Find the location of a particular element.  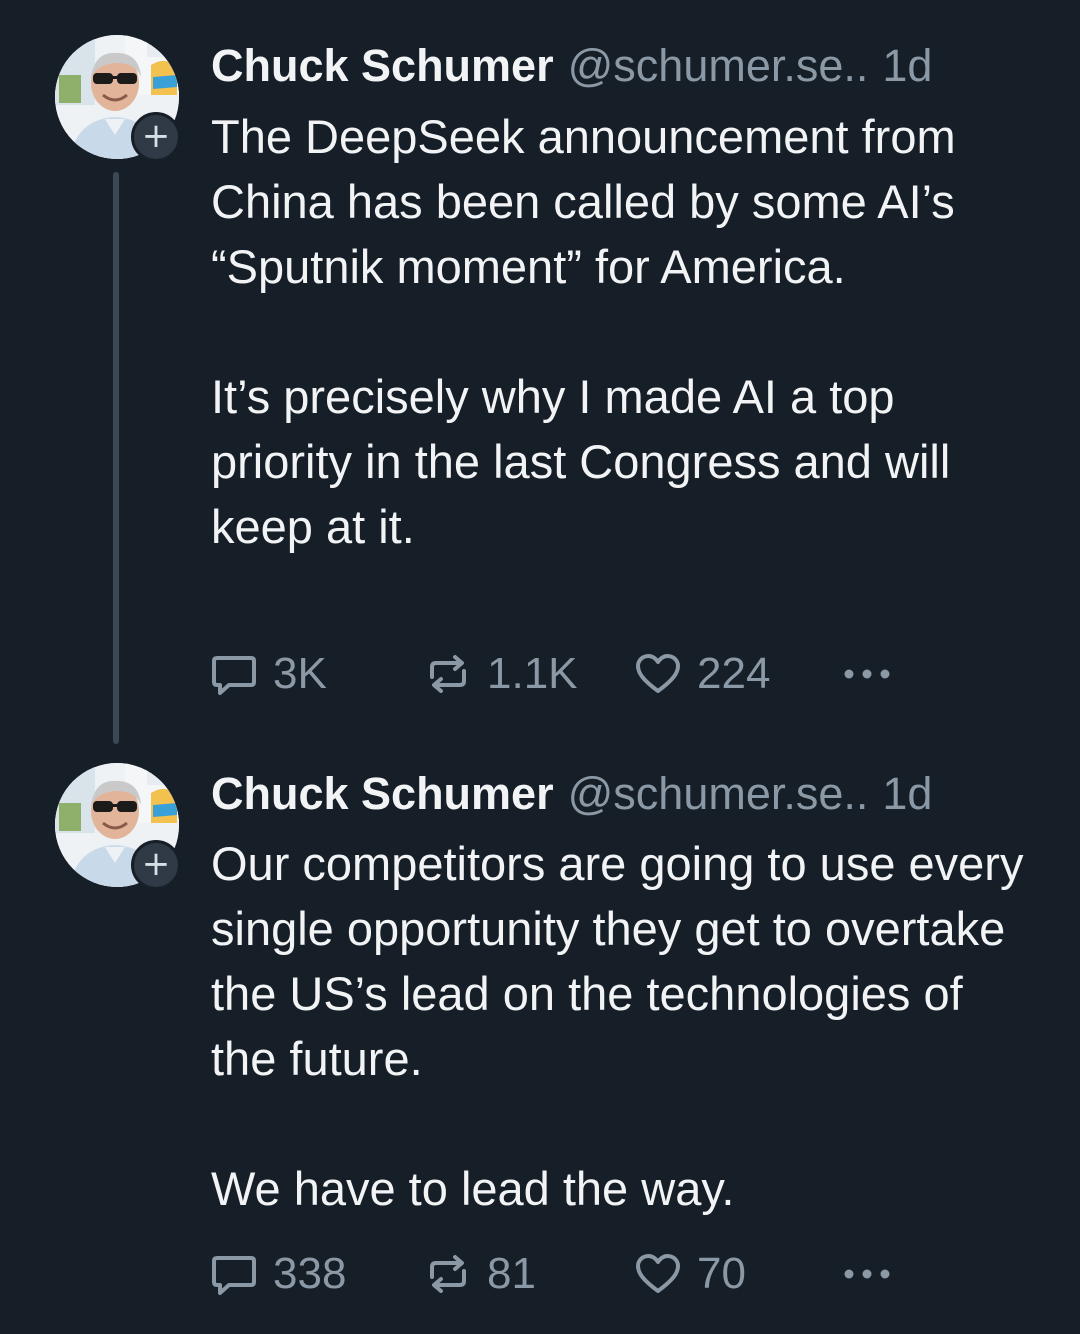

like-count: 70 is located at coordinates (721, 1273).